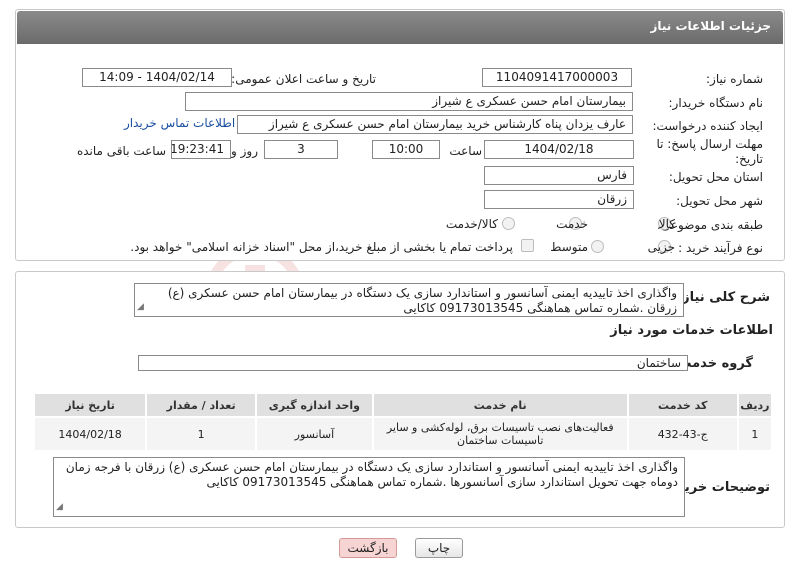  What do you see at coordinates (465, 151) in the screenshot?
I see `deadline-time-label: ساعت` at bounding box center [465, 151].